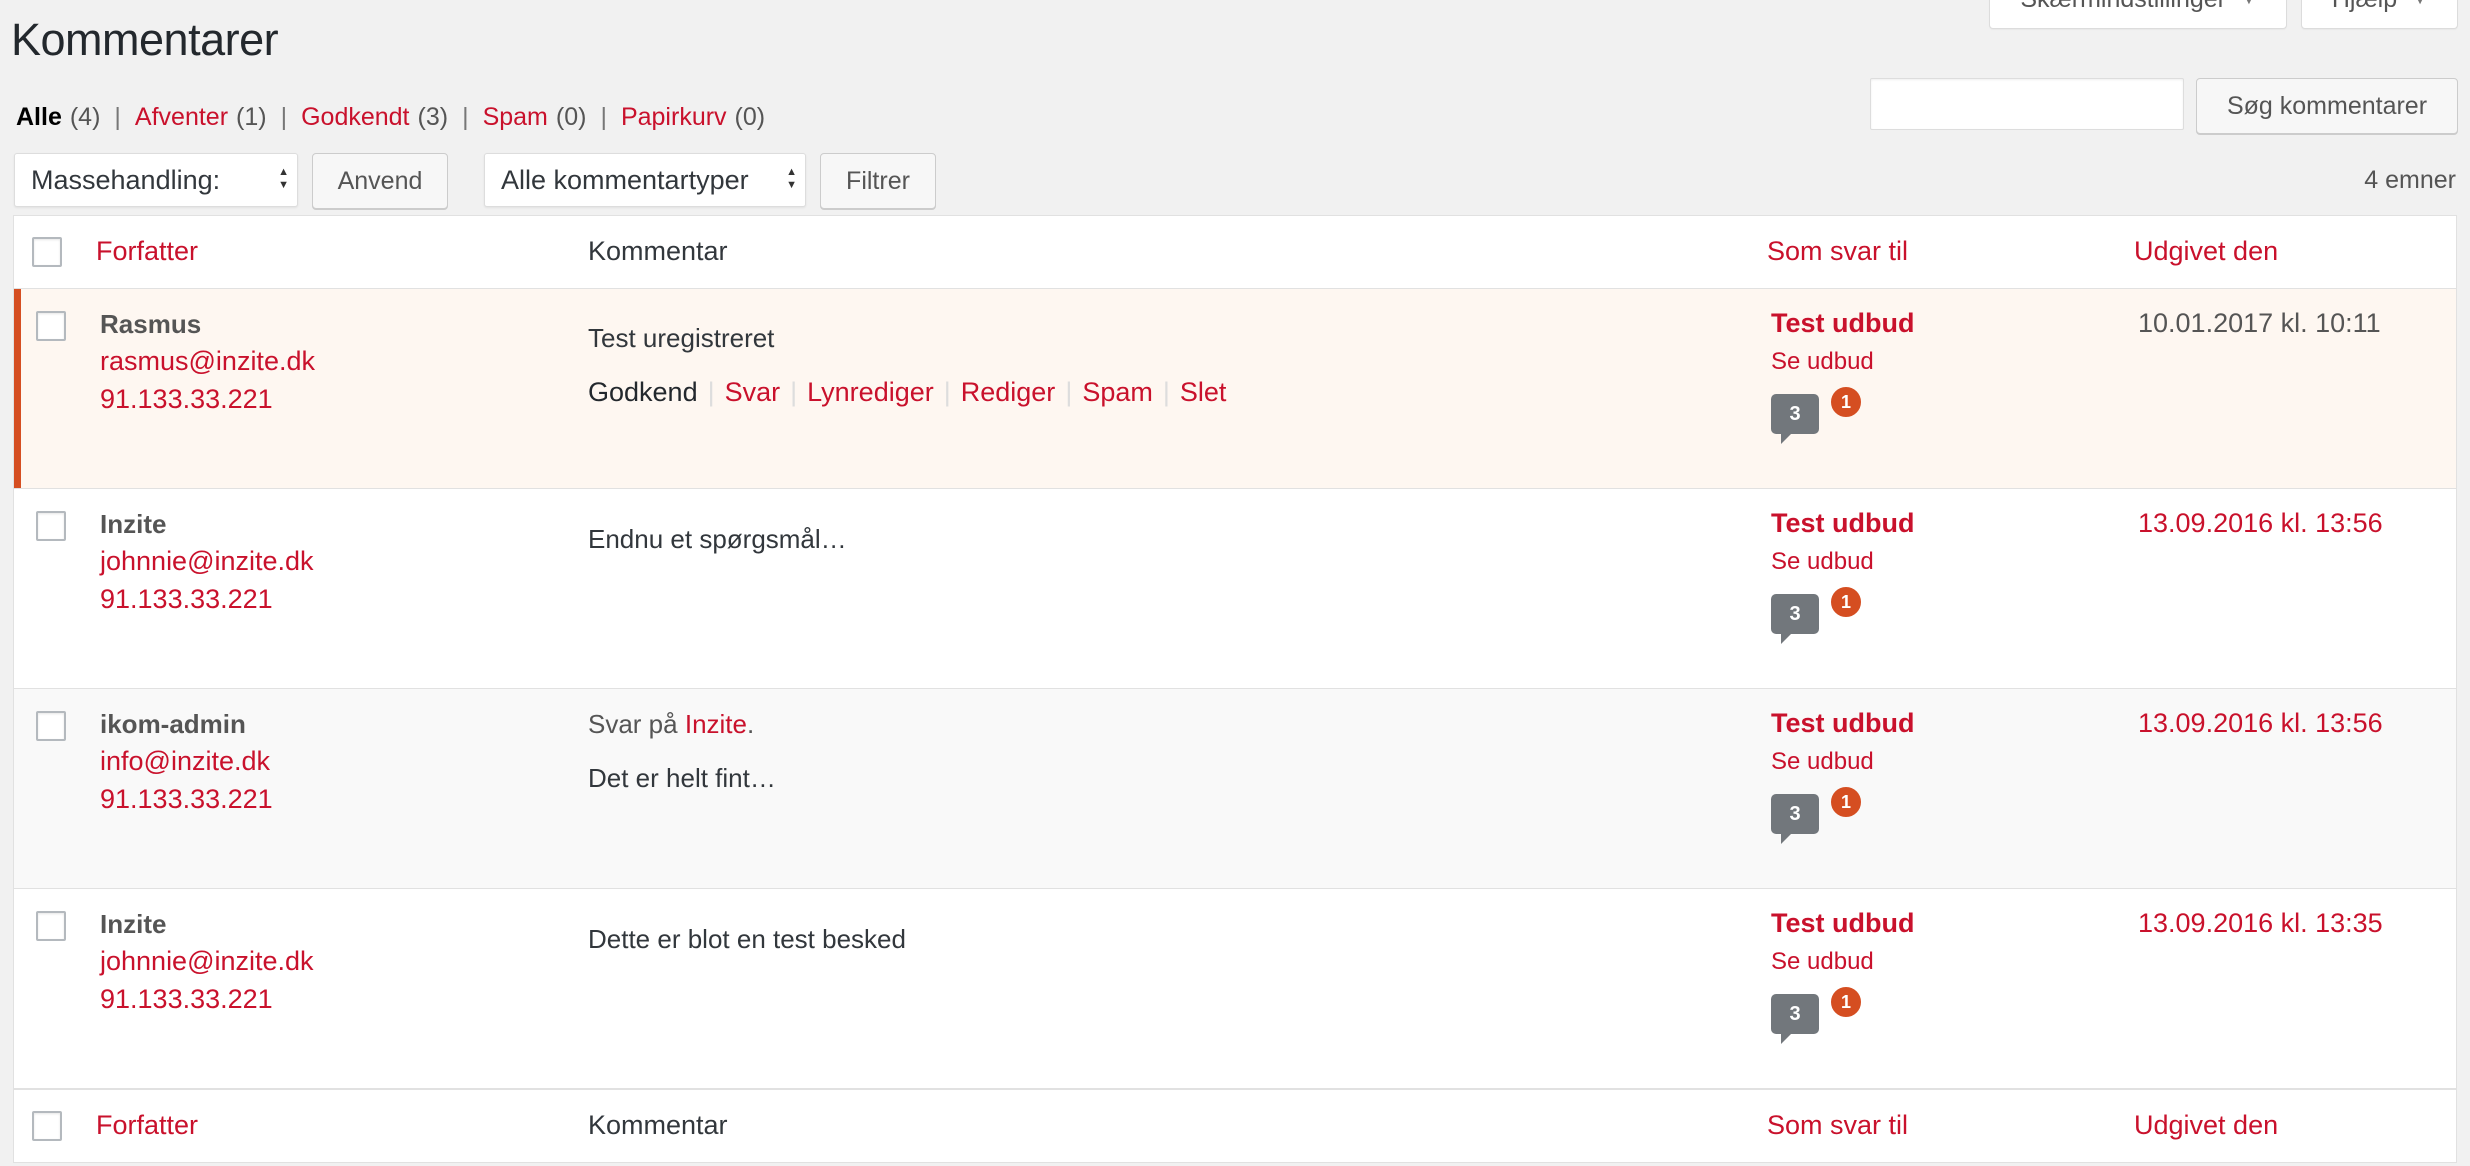 The height and width of the screenshot is (1166, 2470). I want to click on item-count: 4 emner, so click(2410, 180).